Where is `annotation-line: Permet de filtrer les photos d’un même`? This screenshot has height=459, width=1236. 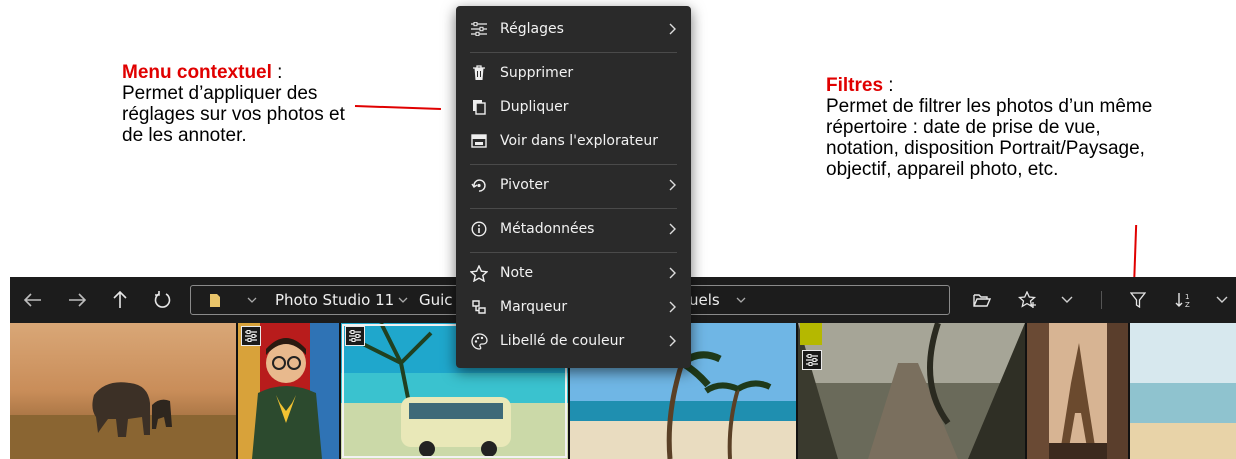
annotation-line: Permet de filtrer les photos d’un même is located at coordinates (989, 106).